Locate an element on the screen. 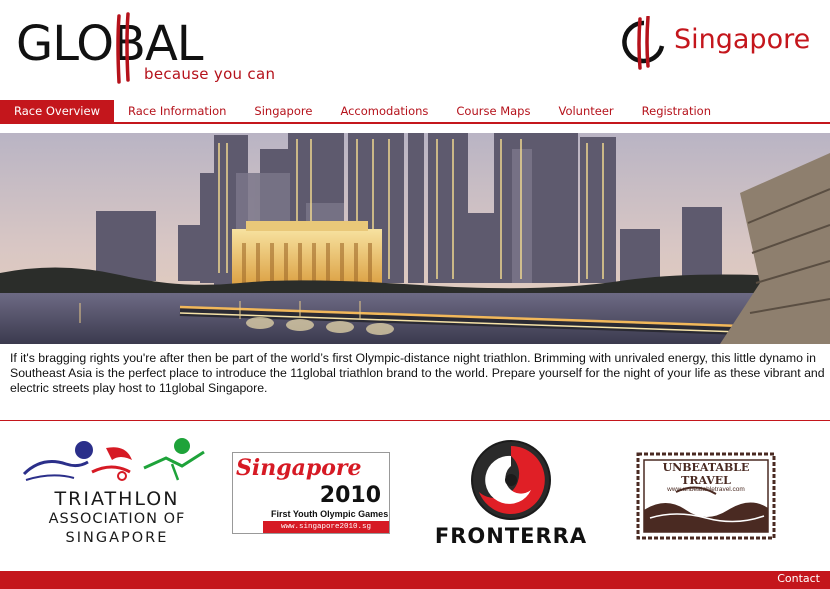 Image resolution: width=830 pixels, height=589 pixels. site-footer: Contact is located at coordinates (415, 580).